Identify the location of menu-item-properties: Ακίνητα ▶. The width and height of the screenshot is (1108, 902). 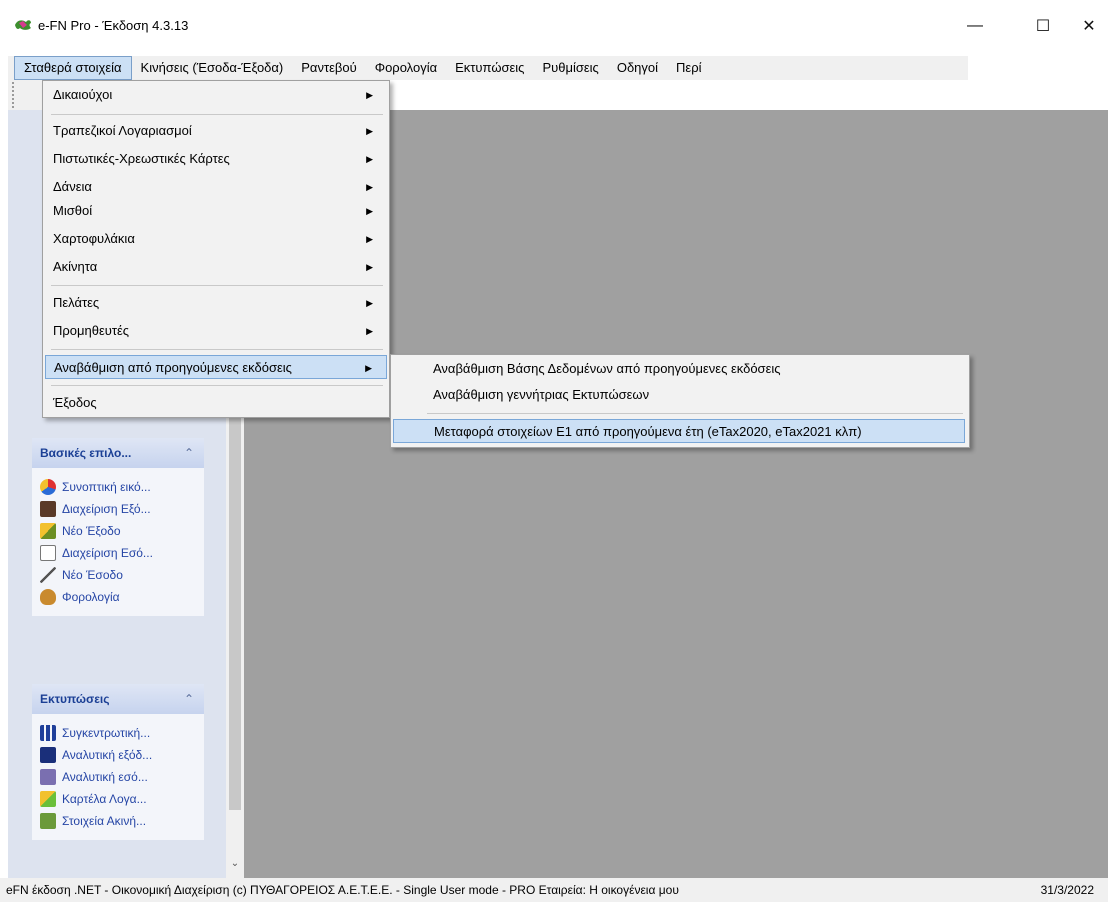
(216, 267).